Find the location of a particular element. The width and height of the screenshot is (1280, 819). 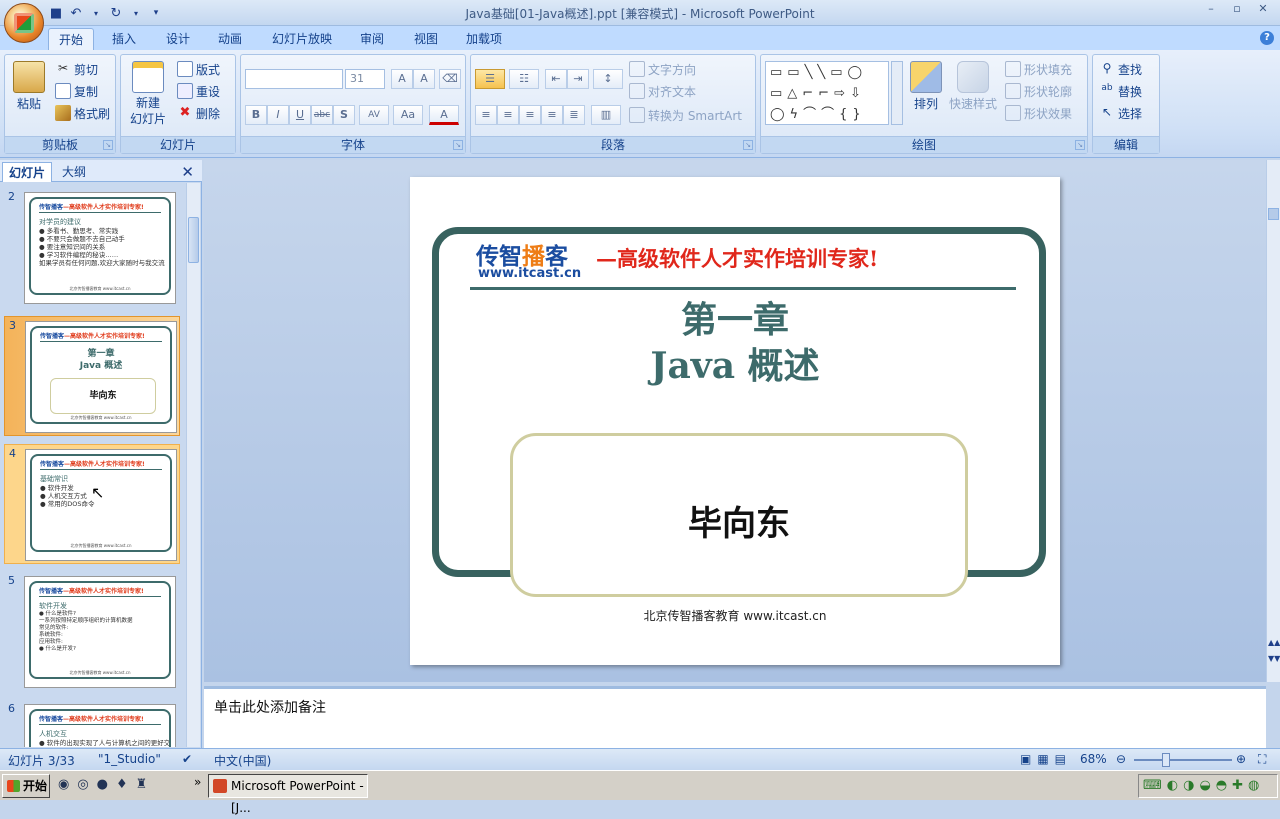

align-text-button: 对齐文本 is located at coordinates (662, 91).